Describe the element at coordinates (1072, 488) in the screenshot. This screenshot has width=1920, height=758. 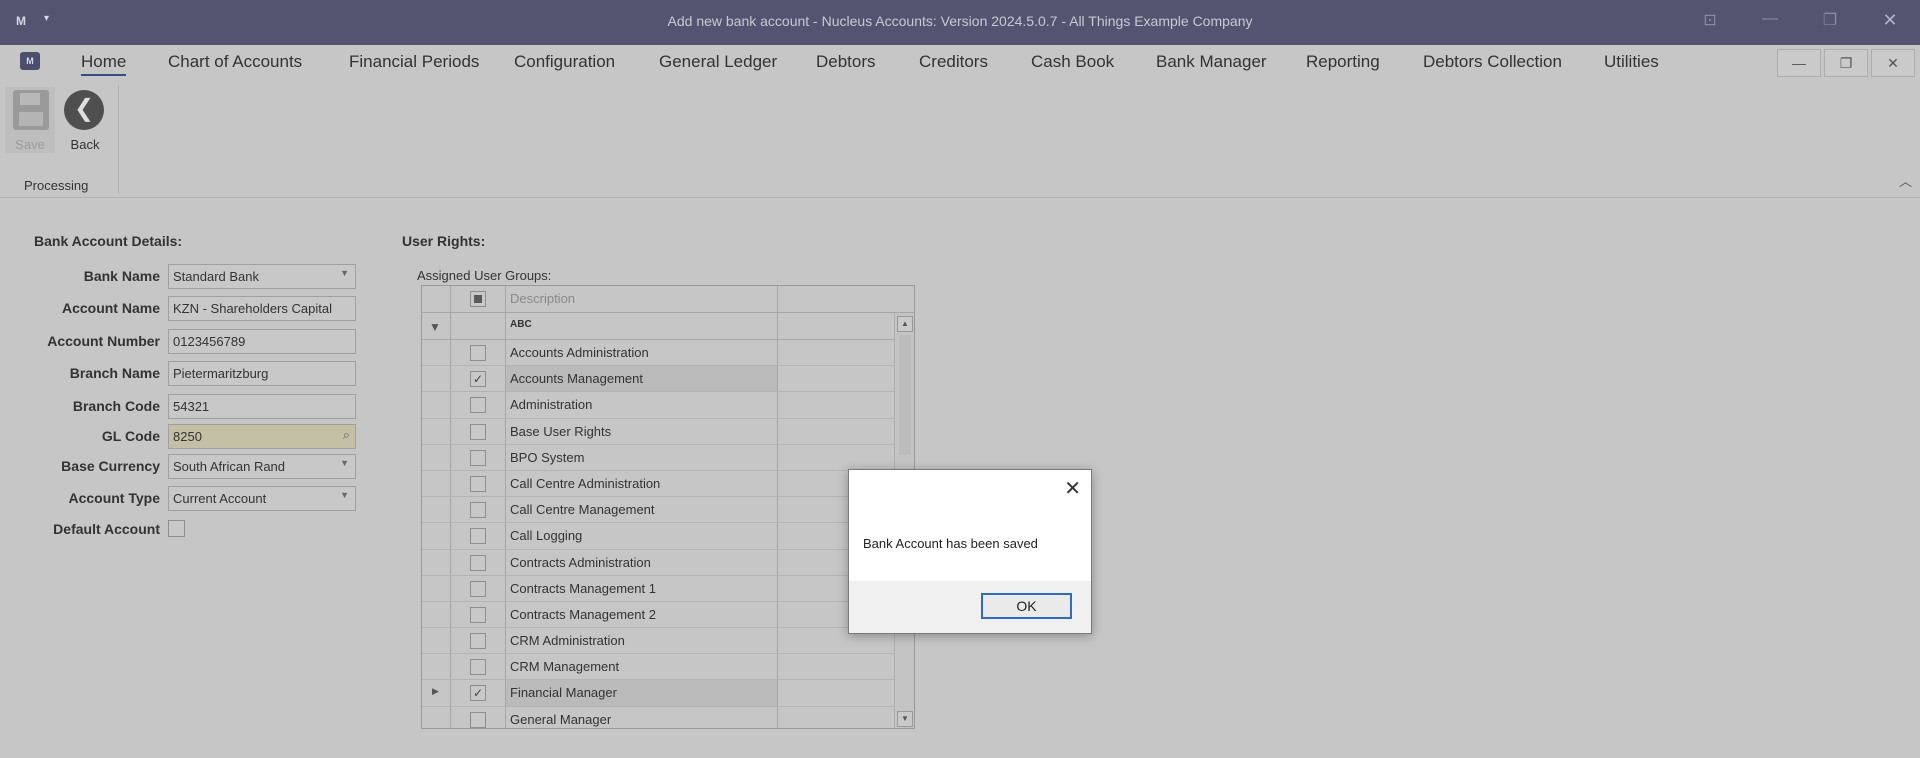
I see `close-icon: ✕` at that location.